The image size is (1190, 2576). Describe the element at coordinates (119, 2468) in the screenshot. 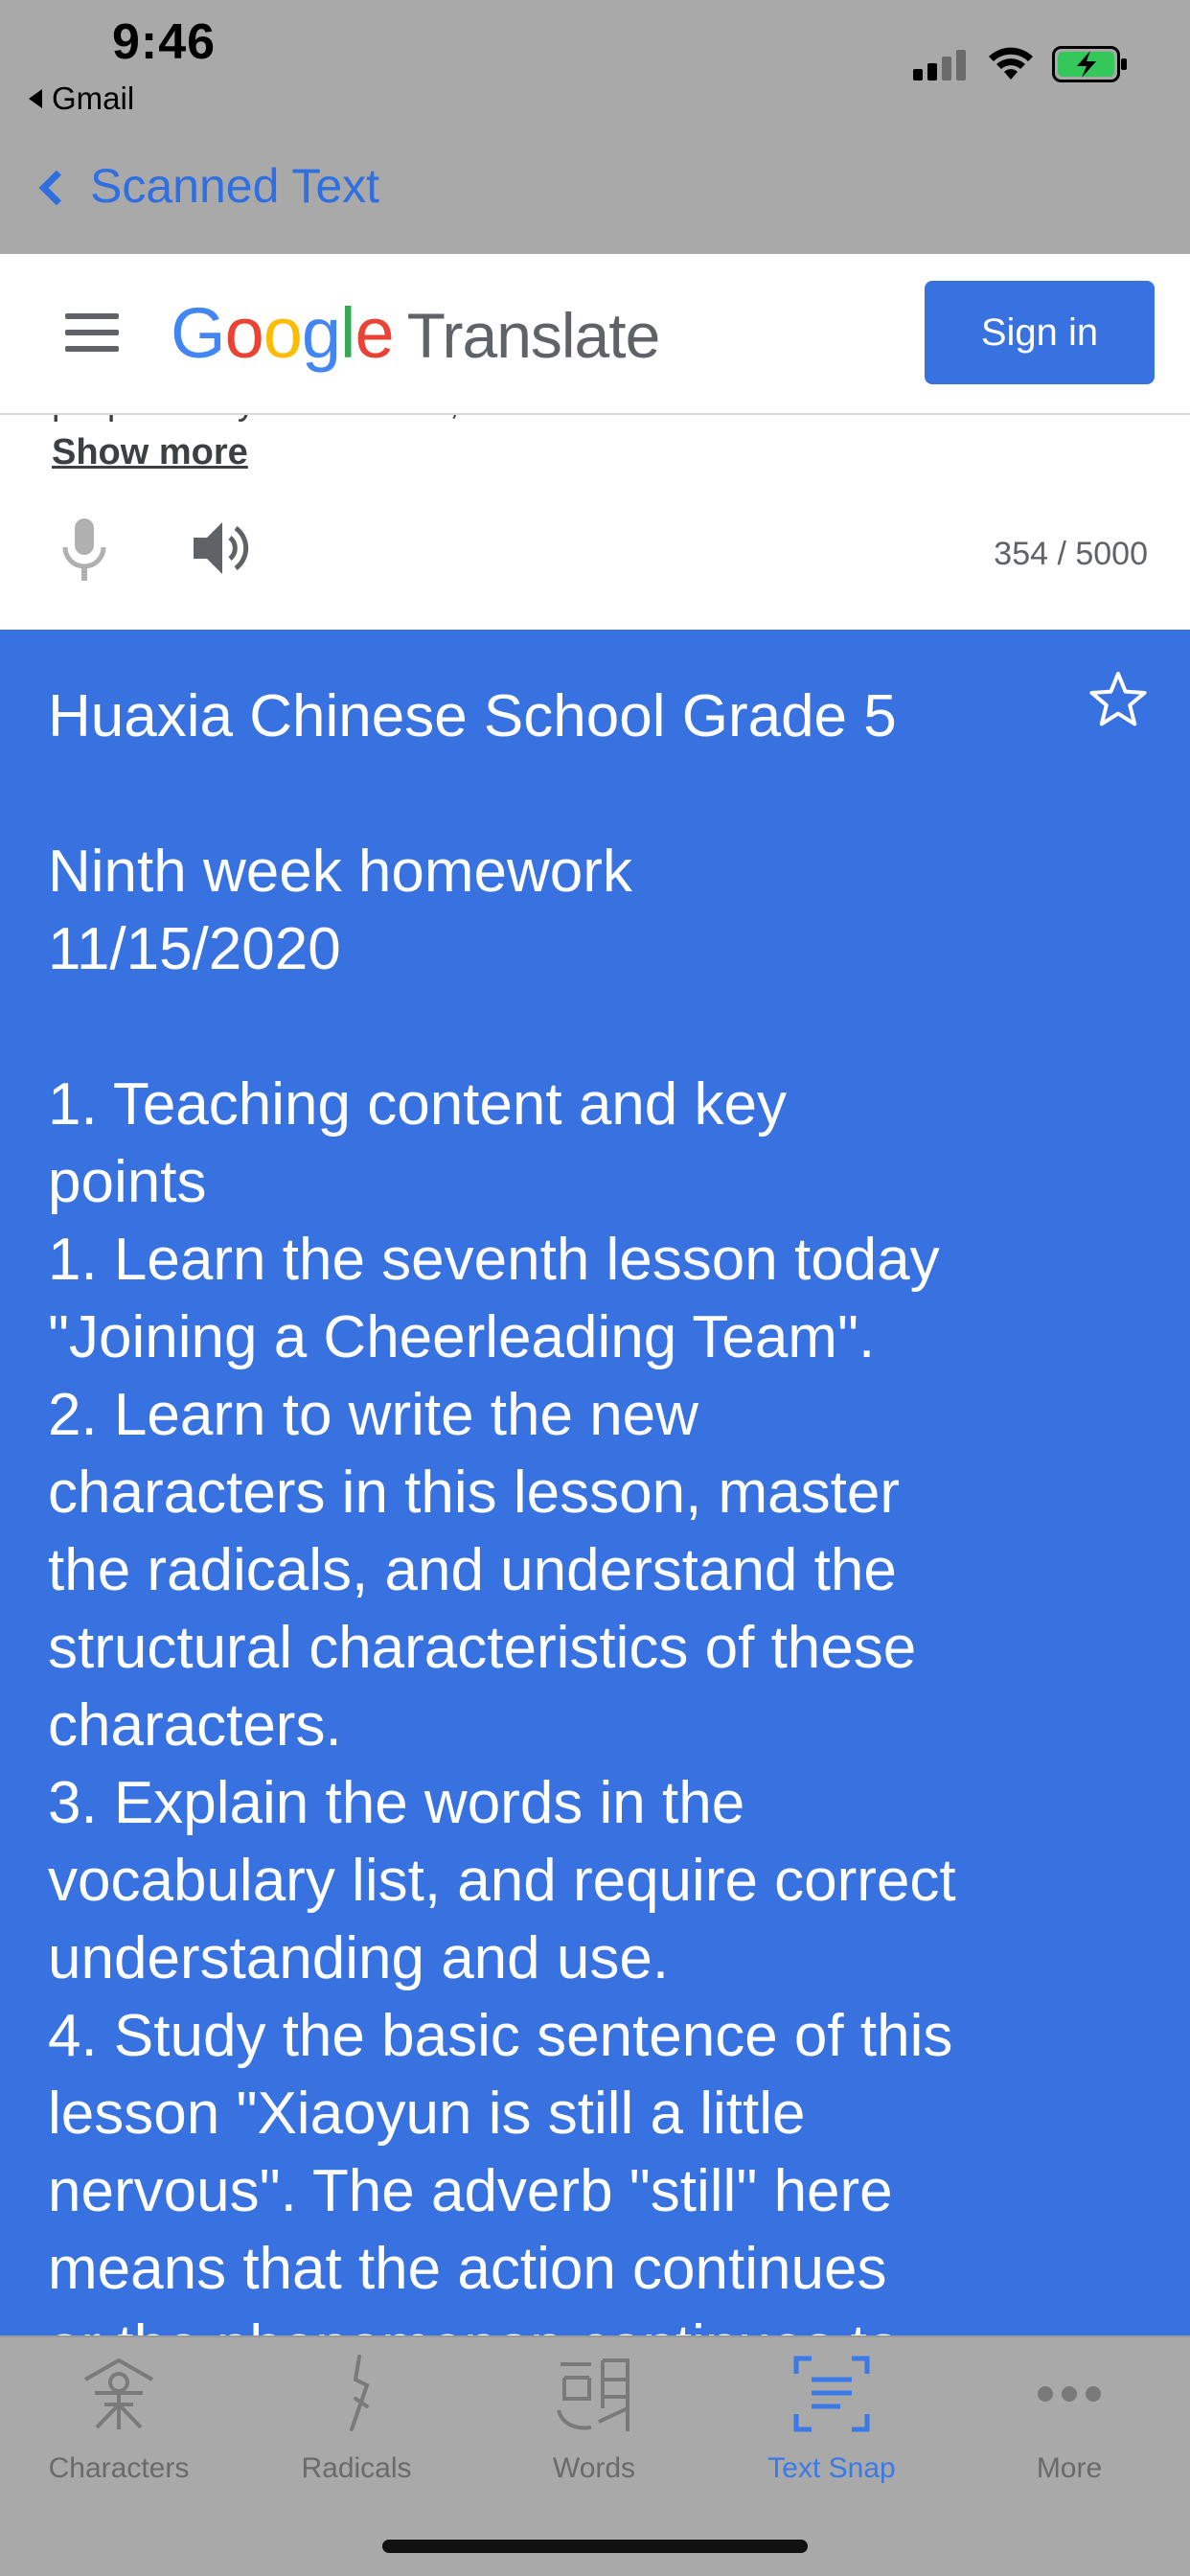

I see `tab-label: Characters` at that location.